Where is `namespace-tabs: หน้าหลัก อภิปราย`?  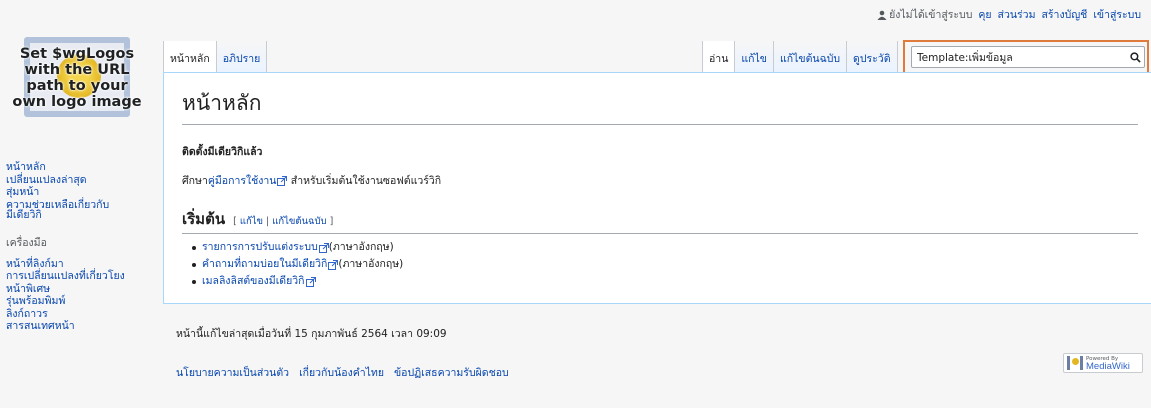 namespace-tabs: หน้าหลัก อภิปราย is located at coordinates (215, 57).